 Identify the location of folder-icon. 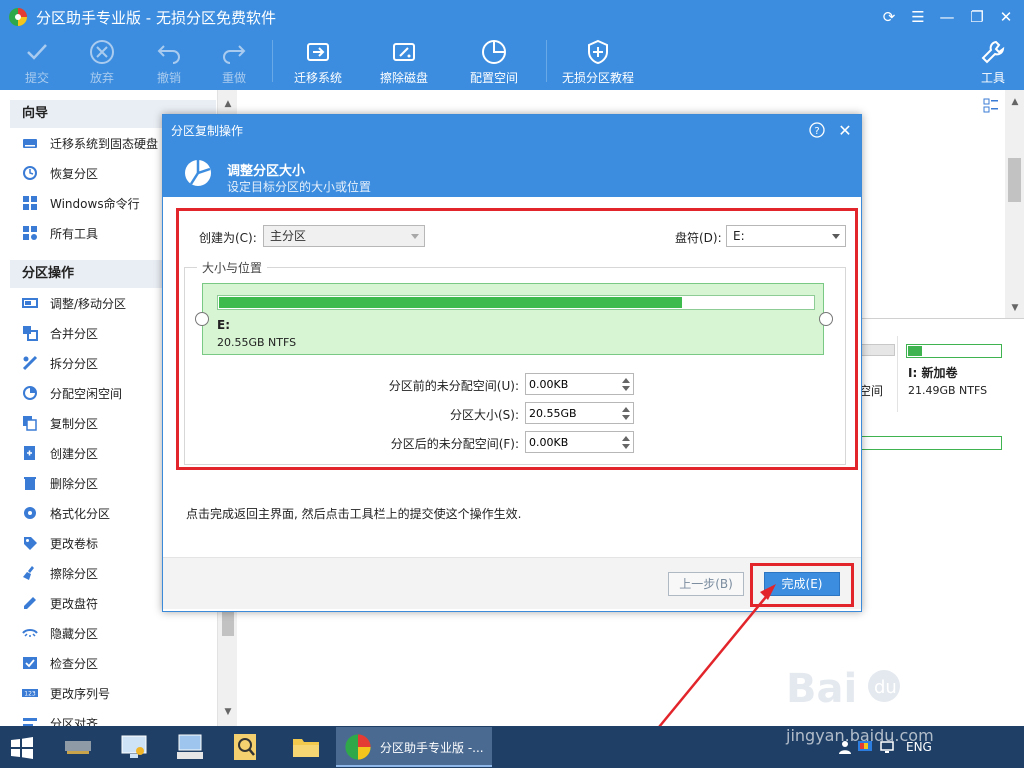
(306, 747).